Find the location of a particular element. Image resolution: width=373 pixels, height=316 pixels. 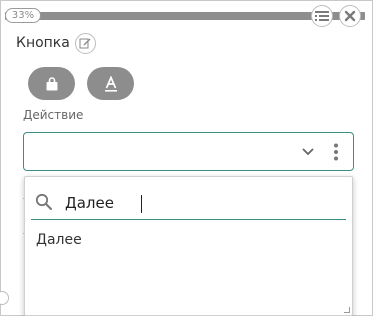

close-button is located at coordinates (350, 16).